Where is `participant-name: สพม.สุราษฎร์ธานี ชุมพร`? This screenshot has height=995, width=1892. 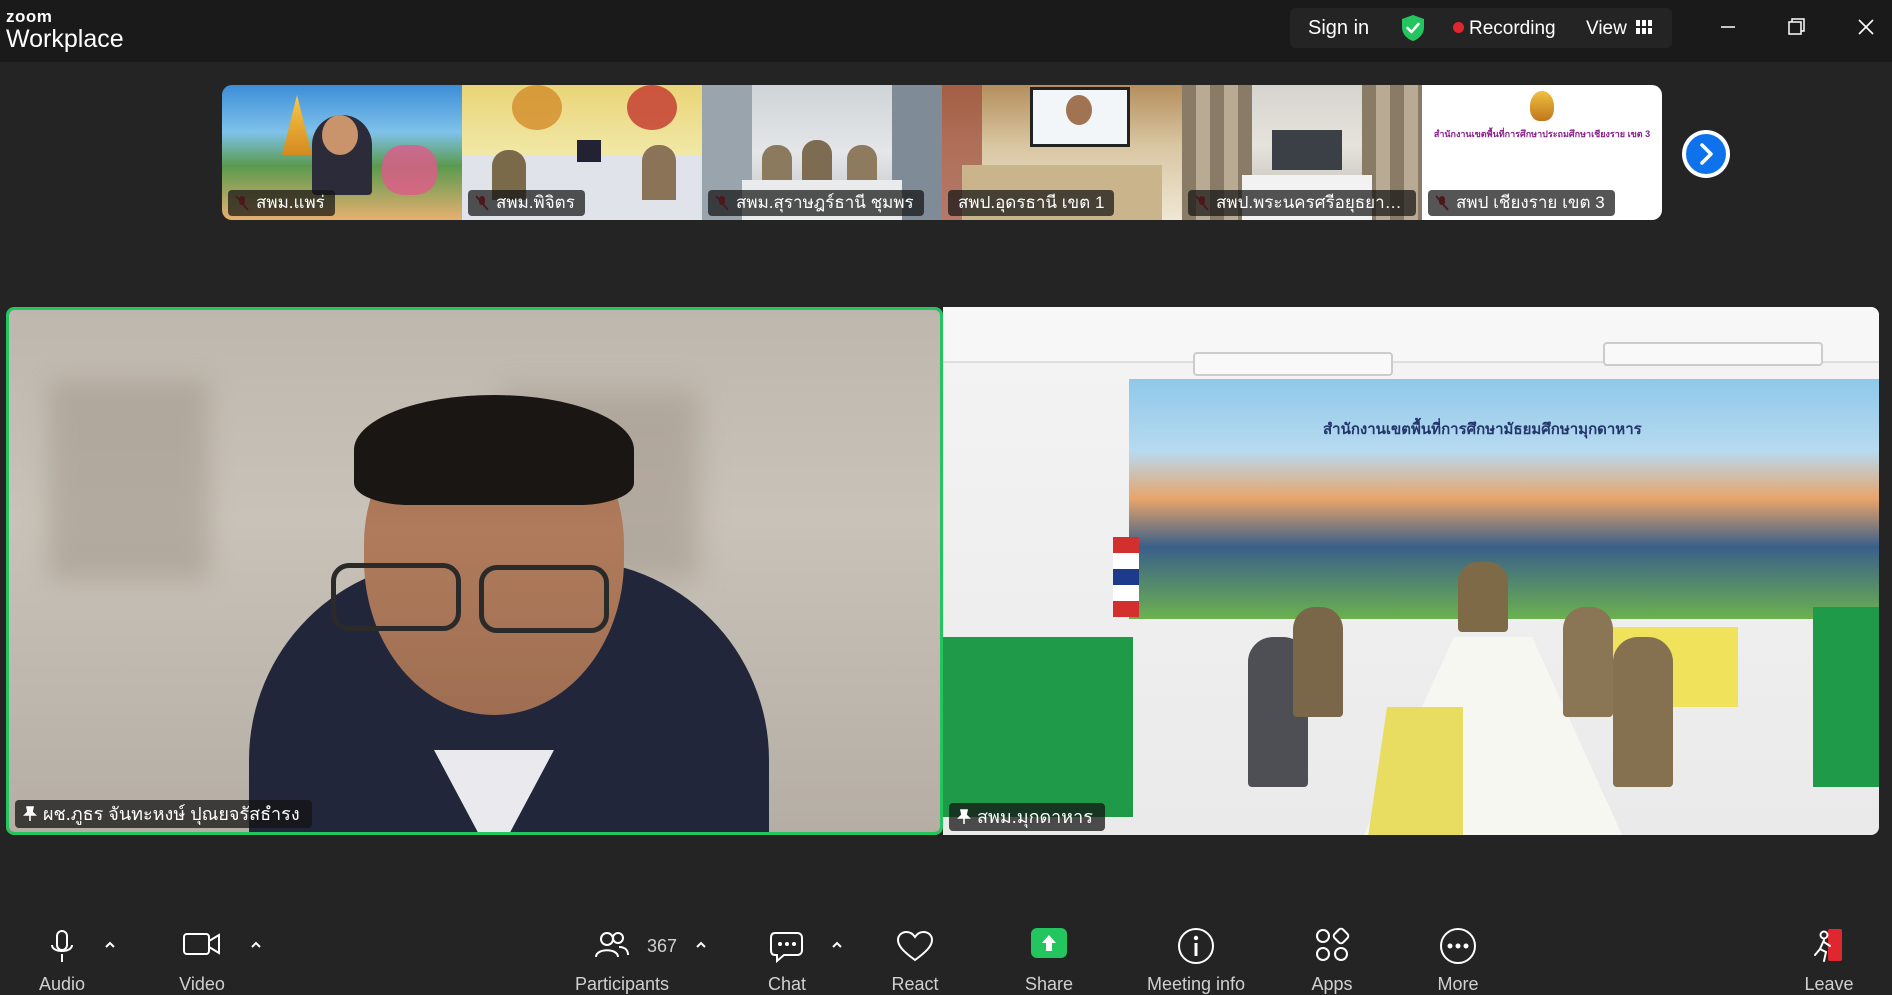 participant-name: สพม.สุราษฎร์ธานี ชุมพร is located at coordinates (816, 203).